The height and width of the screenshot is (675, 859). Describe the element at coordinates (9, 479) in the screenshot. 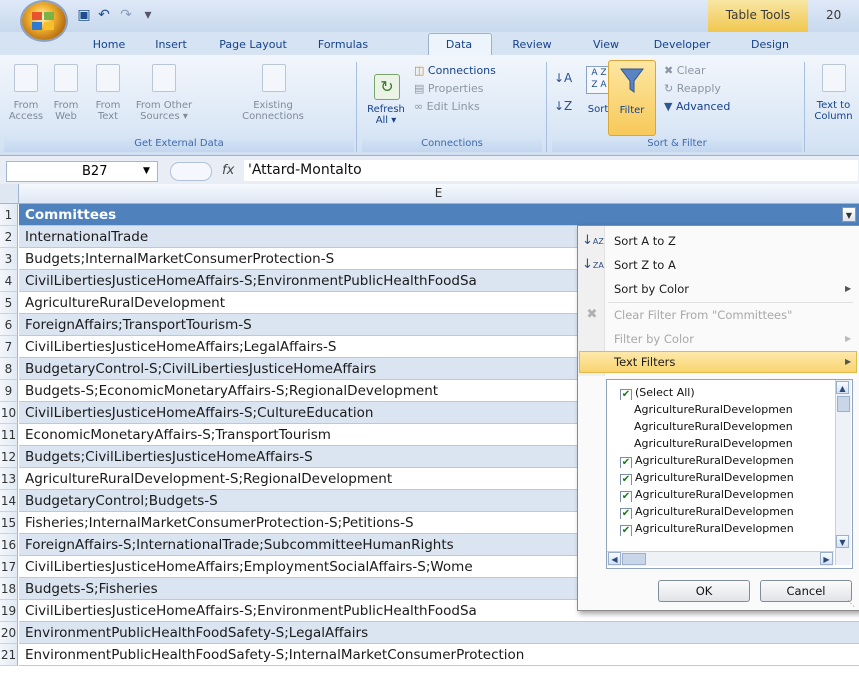

I see `row-number: 13` at that location.